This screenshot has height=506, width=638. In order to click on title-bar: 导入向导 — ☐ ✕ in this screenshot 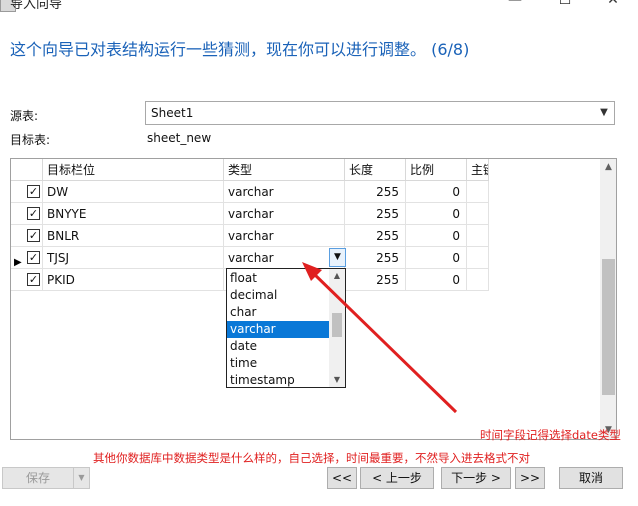, I will do `click(319, 7)`.